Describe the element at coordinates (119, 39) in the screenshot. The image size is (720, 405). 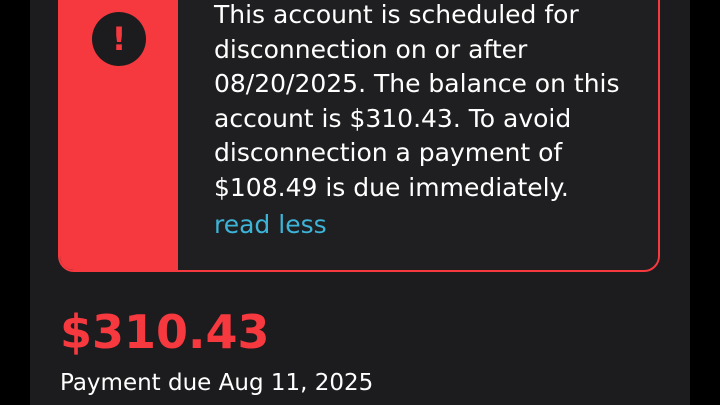
I see `exclamation-icon: !` at that location.